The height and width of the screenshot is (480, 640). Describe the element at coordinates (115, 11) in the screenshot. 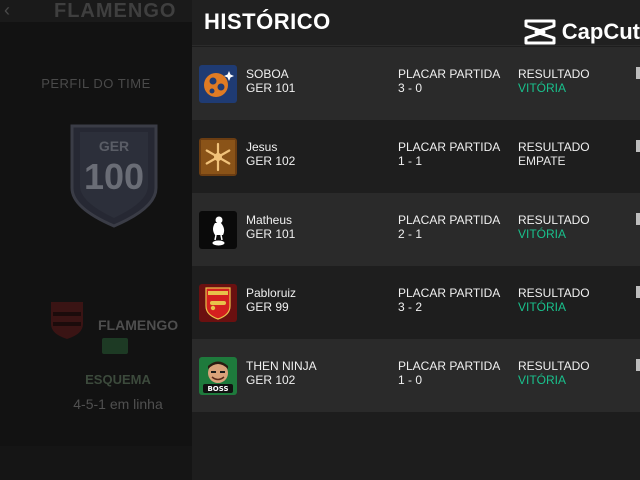

I see `background-title: FLAMENGO` at that location.